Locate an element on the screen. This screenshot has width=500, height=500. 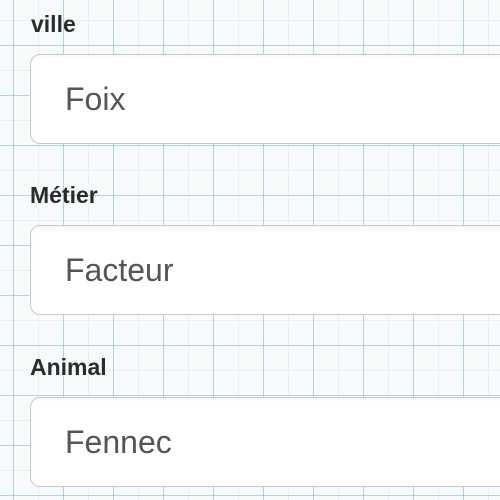
ville-label: ville is located at coordinates (53, 24).